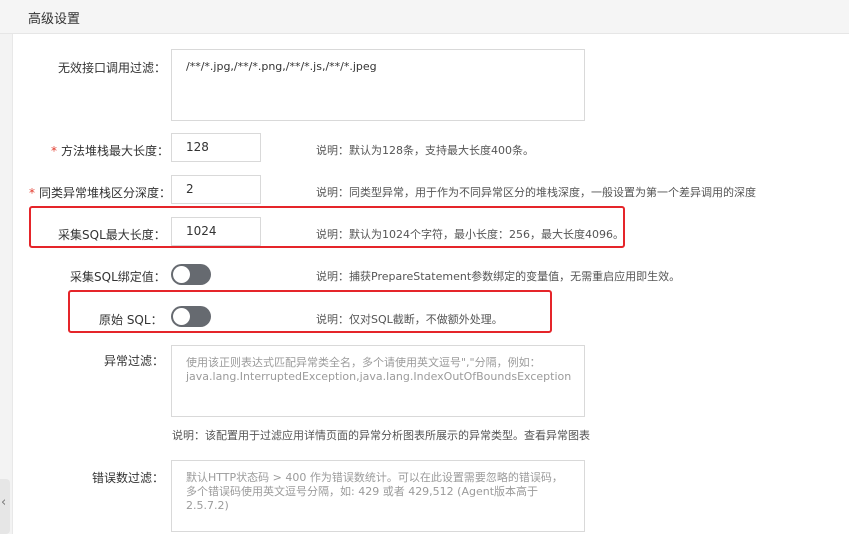  What do you see at coordinates (536, 192) in the screenshot?
I see `same-exception-depth-desc: 说明：同类型异常，用于作为不同异常区分的堆栈深度，一般设置为第一个差异调用的深度` at bounding box center [536, 192].